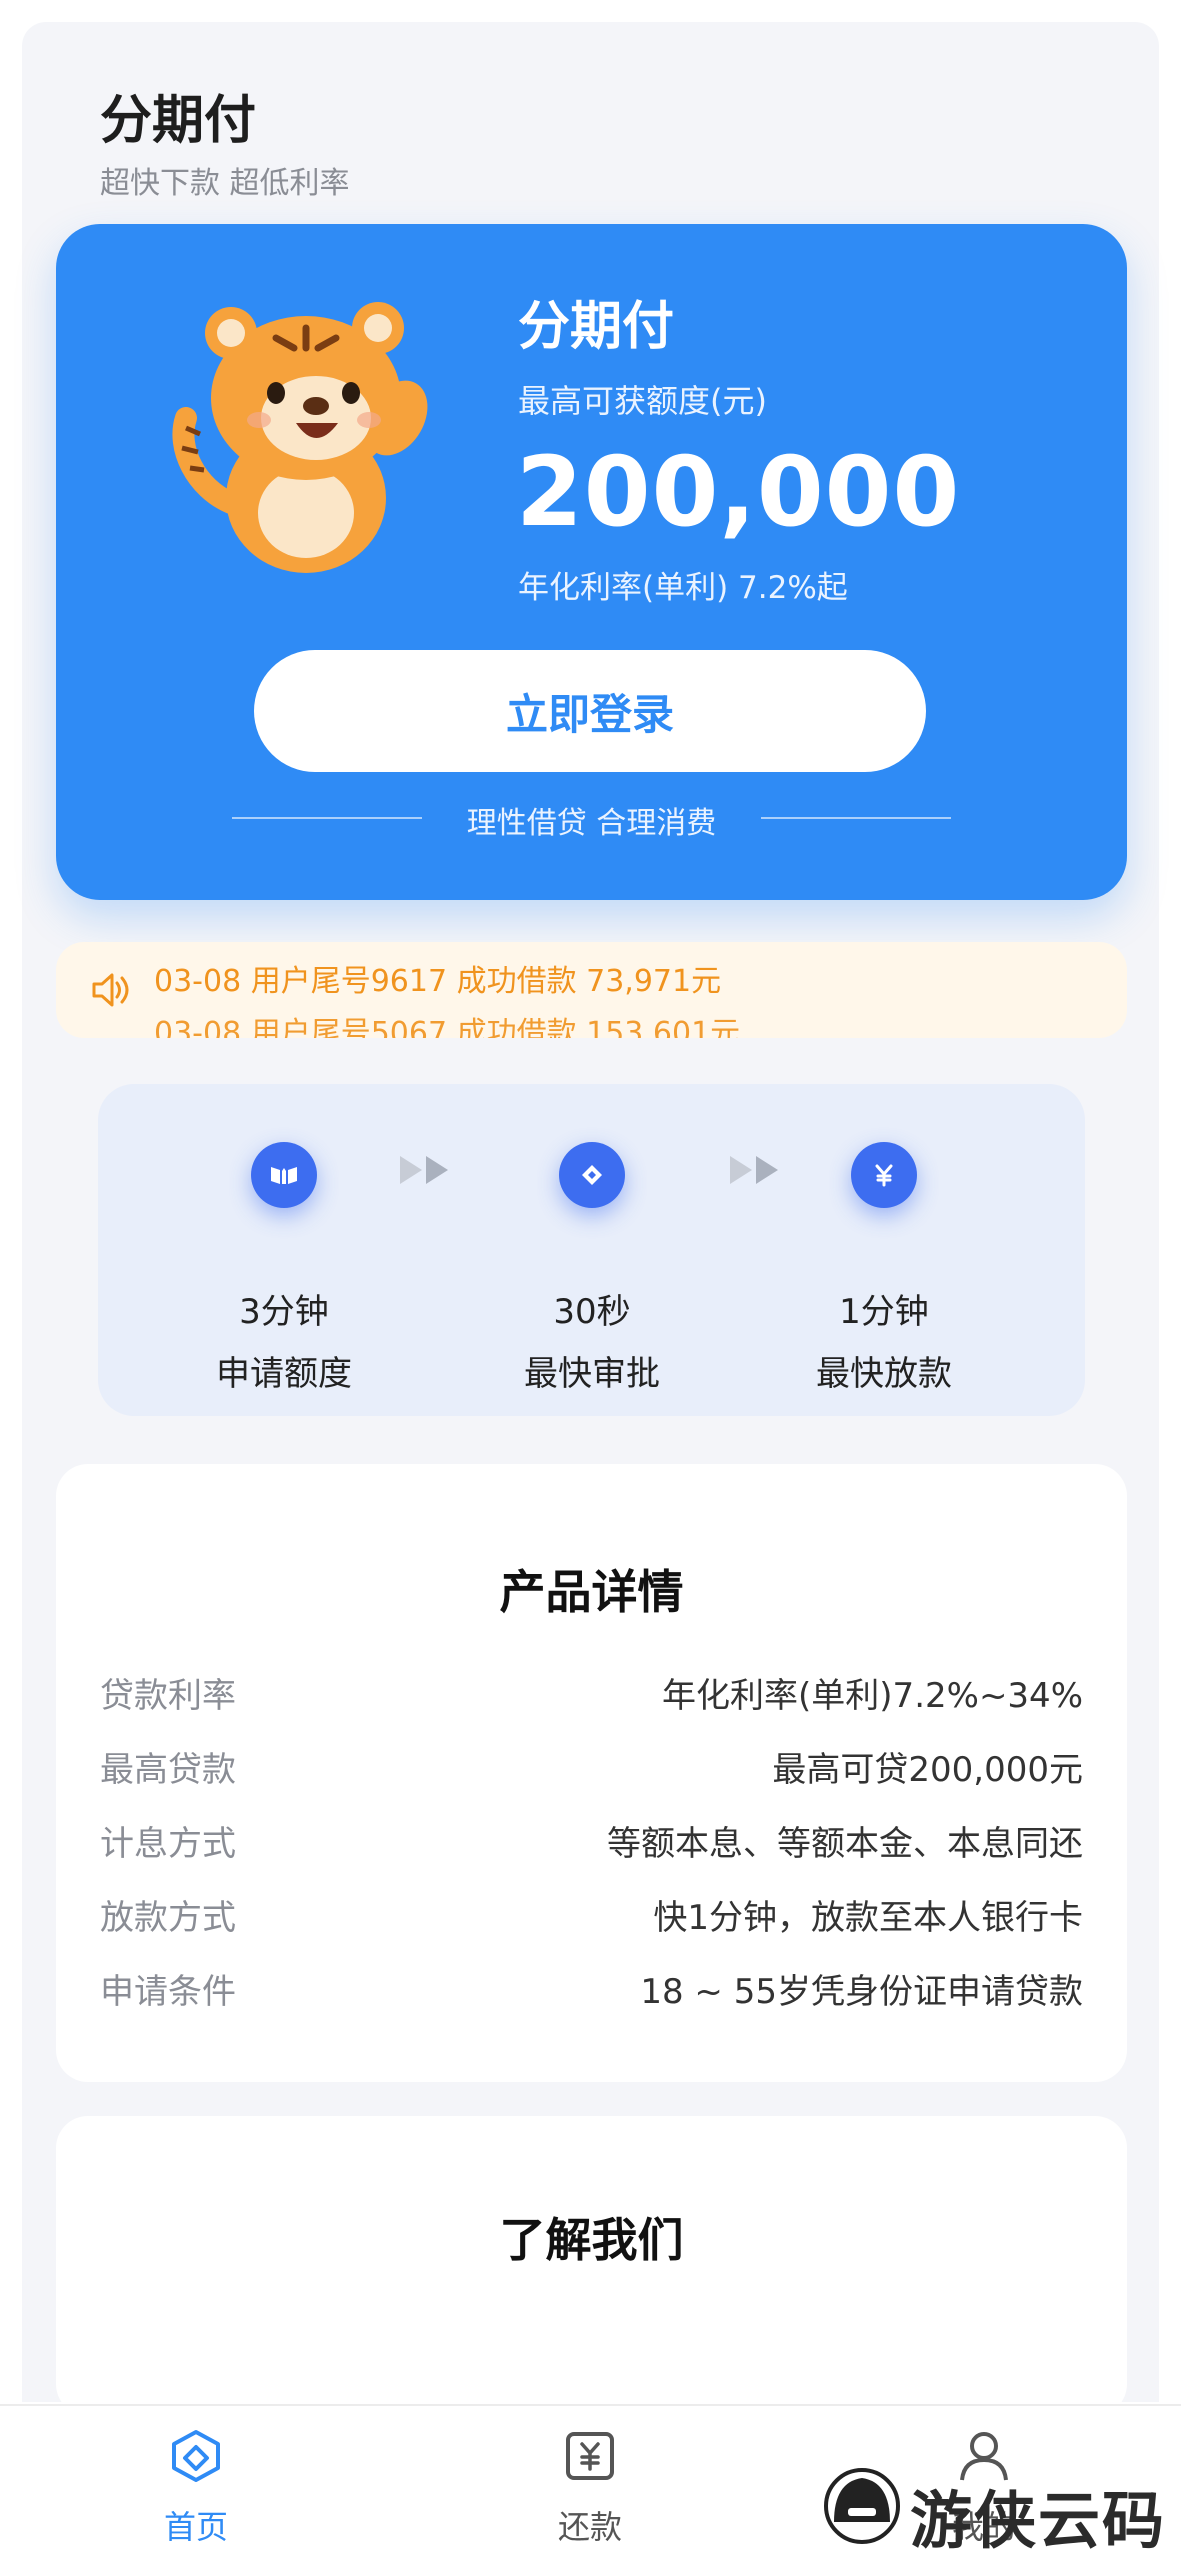 This screenshot has width=1181, height=2560. Describe the element at coordinates (1038, 2520) in the screenshot. I see `watermark-text: 游侠云码` at that location.